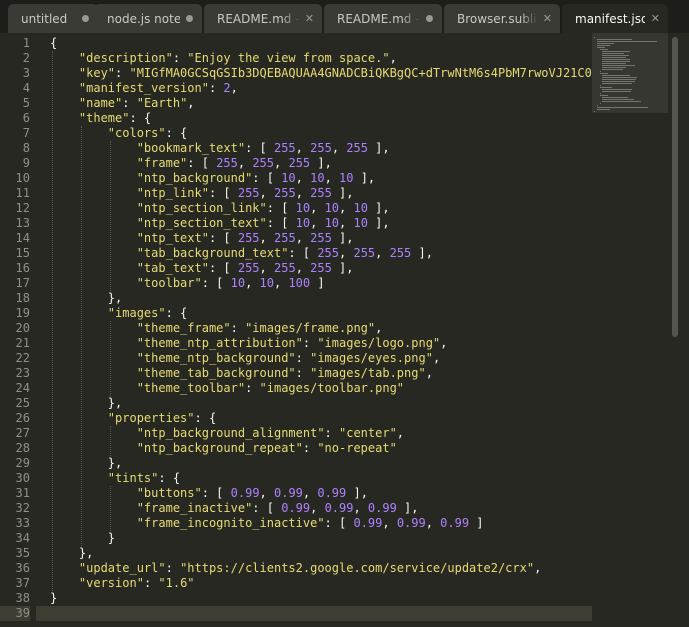  I want to click on tab-6: manifest.json ✕, so click(615, 18).